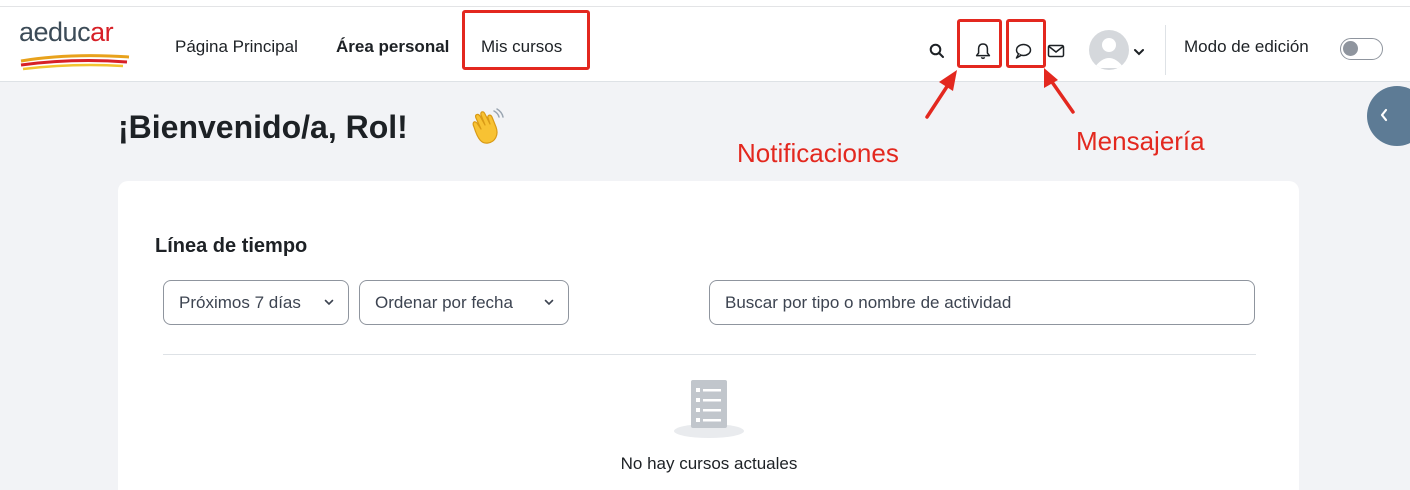 The height and width of the screenshot is (490, 1410). What do you see at coordinates (937, 51) in the screenshot?
I see `search-icon` at bounding box center [937, 51].